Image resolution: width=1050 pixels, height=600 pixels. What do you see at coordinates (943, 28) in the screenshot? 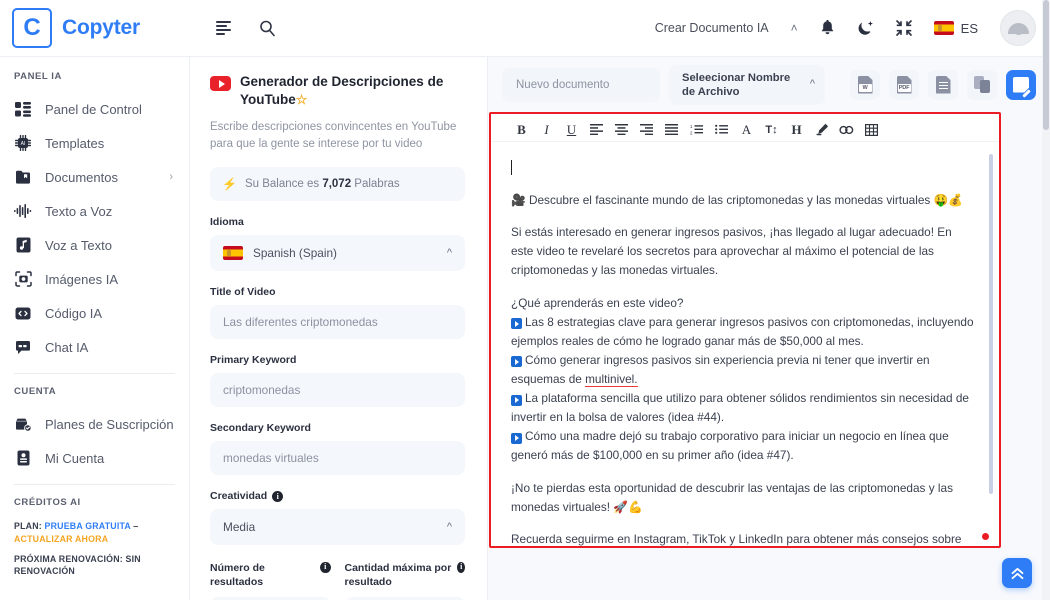
I see `spain-flag-icon` at bounding box center [943, 28].